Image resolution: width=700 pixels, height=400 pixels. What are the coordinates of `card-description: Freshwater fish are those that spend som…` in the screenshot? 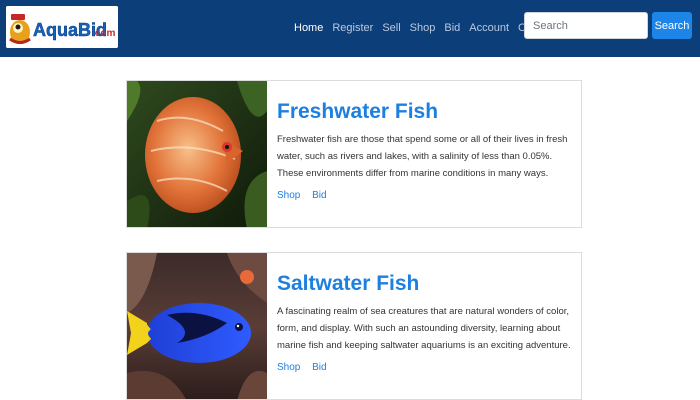 It's located at (422, 156).